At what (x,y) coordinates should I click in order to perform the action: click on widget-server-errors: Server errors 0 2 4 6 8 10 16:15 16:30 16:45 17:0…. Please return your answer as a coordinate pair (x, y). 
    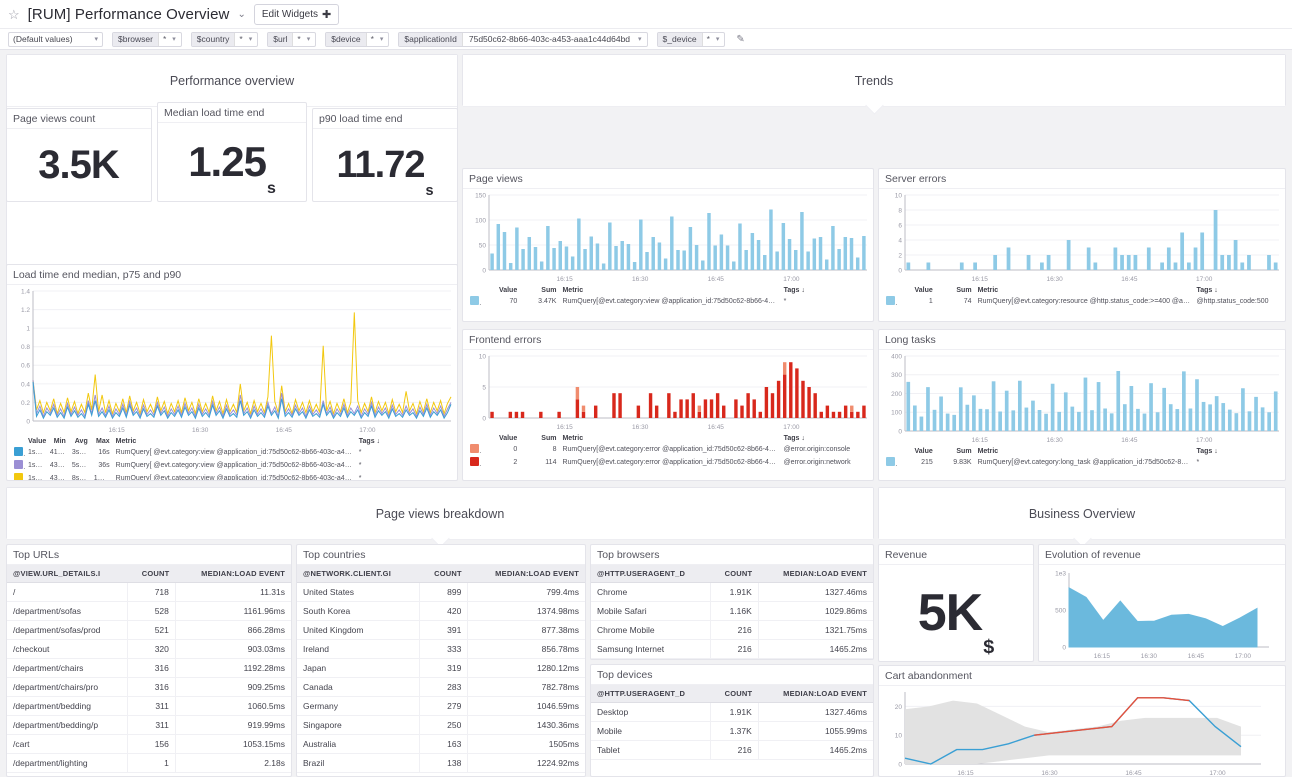
    Looking at the image, I should click on (1082, 245).